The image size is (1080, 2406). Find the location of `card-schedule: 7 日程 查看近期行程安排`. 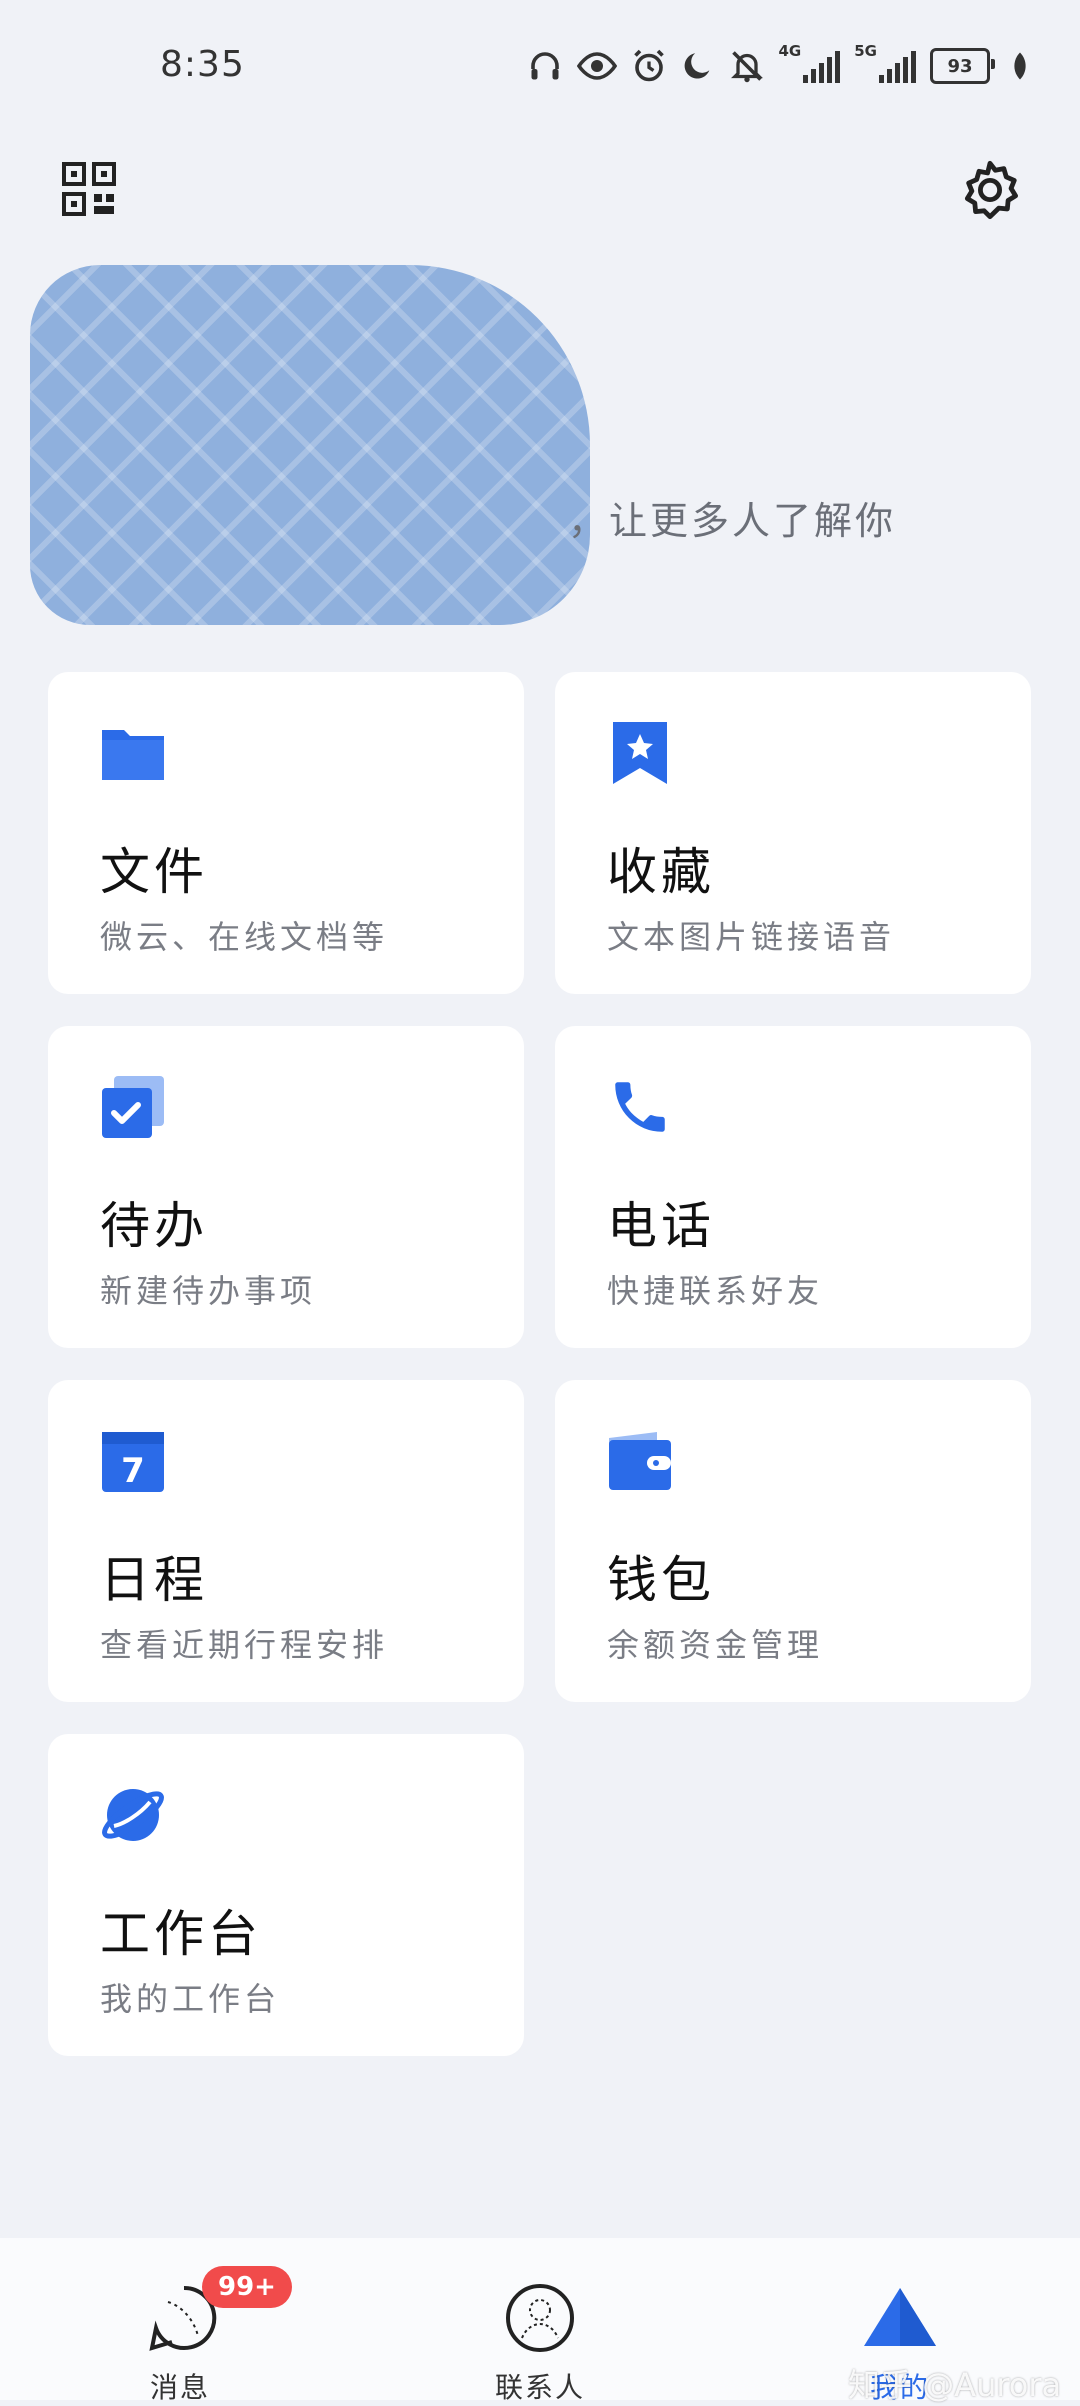

card-schedule: 7 日程 查看近期行程安排 is located at coordinates (286, 1541).